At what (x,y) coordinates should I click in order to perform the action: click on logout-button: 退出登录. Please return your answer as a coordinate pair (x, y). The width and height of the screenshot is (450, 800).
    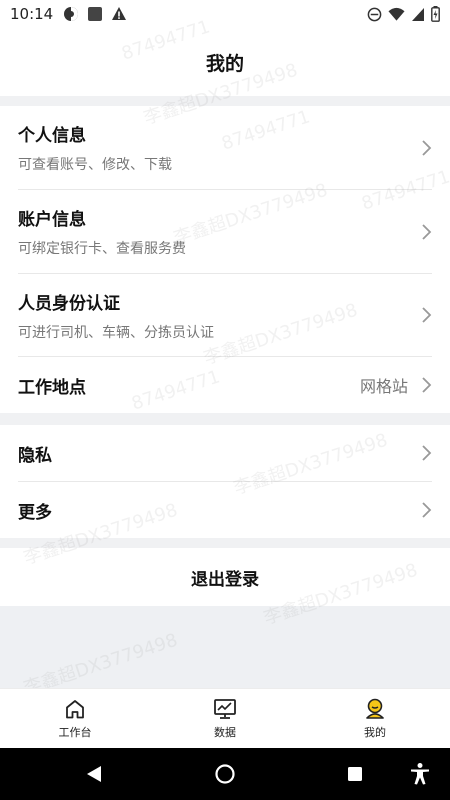
    Looking at the image, I should click on (225, 577).